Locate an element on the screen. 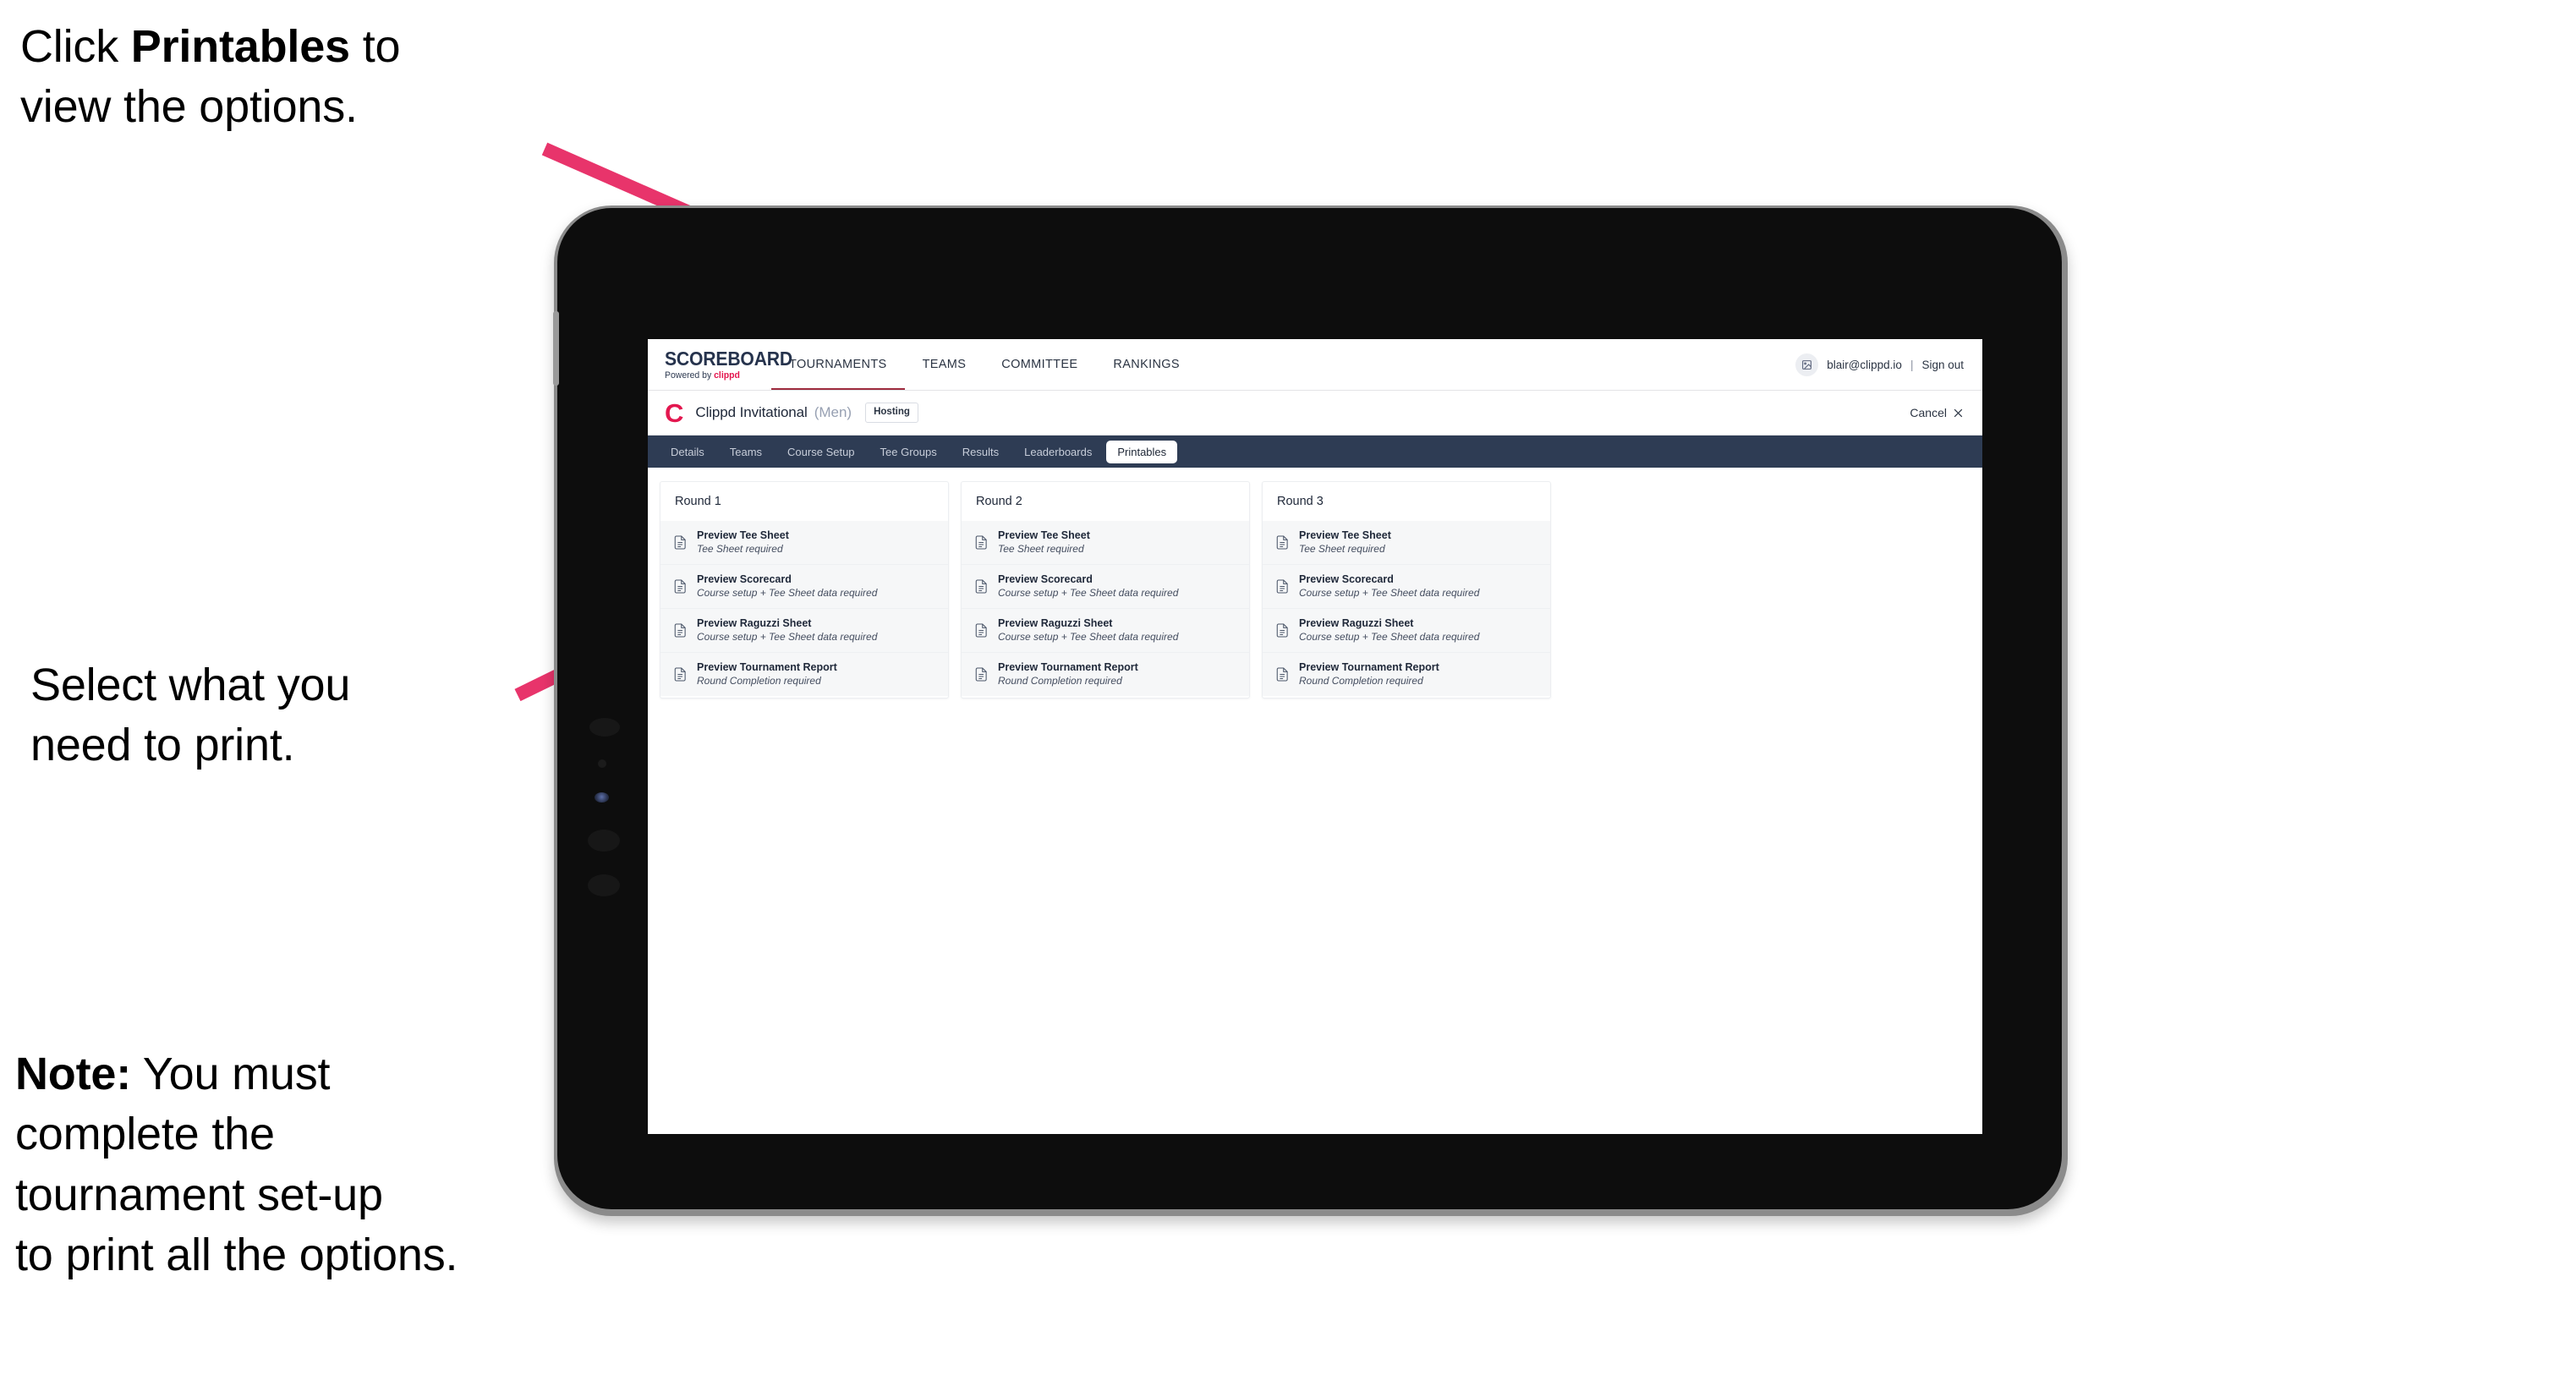 Image resolution: width=2576 pixels, height=1386 pixels. tab-leaderboards-label: Leaderboards is located at coordinates (1058, 451).